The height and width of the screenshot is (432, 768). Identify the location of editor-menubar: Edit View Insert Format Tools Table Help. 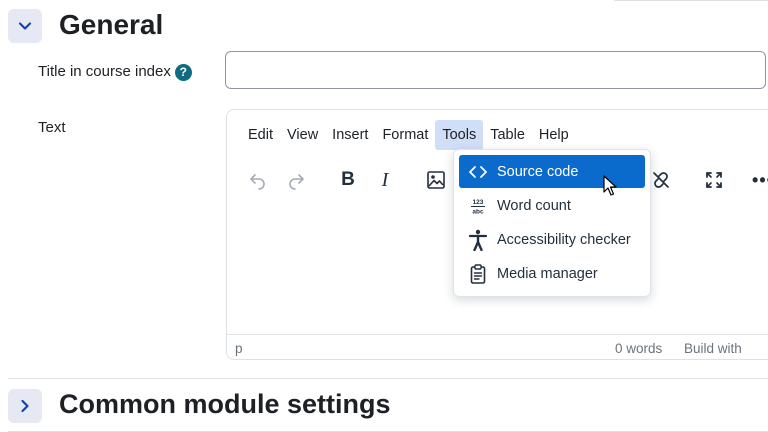
(408, 135).